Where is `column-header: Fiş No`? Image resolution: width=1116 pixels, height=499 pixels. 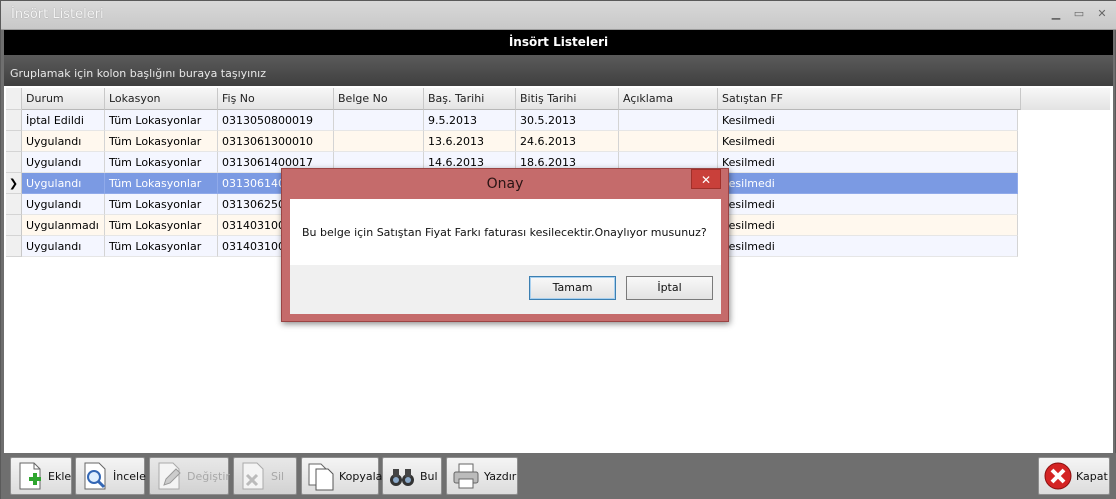
column-header: Fiş No is located at coordinates (276, 99).